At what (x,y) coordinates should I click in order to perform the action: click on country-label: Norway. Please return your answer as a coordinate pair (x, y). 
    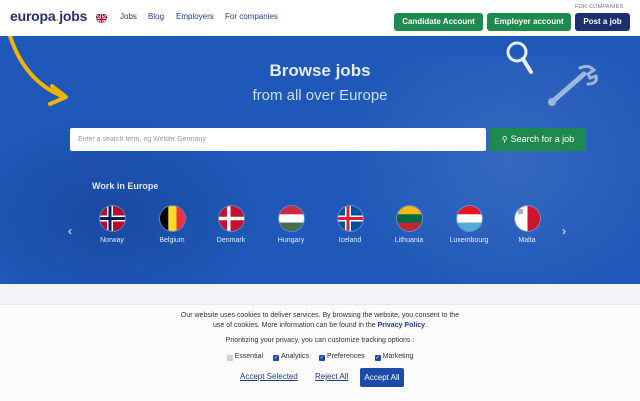
    Looking at the image, I should click on (112, 240).